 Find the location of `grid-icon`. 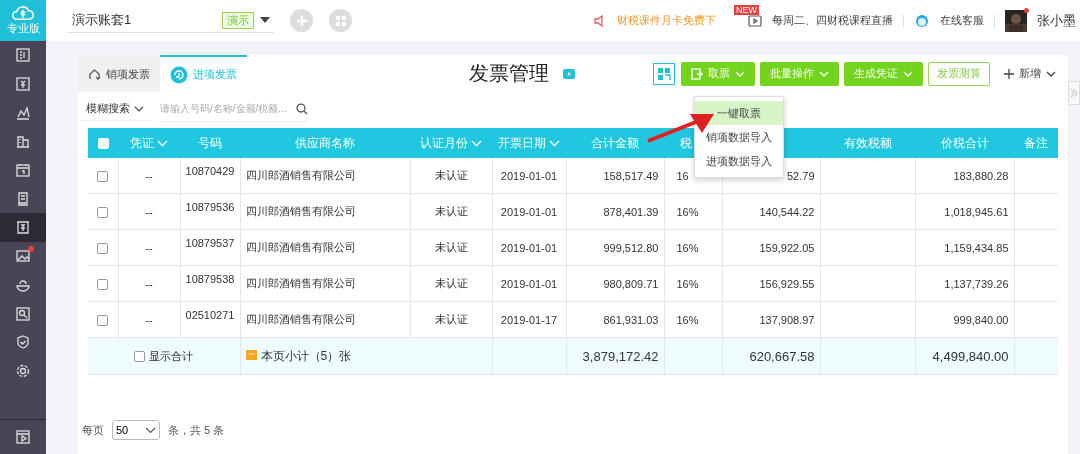

grid-icon is located at coordinates (340, 20).